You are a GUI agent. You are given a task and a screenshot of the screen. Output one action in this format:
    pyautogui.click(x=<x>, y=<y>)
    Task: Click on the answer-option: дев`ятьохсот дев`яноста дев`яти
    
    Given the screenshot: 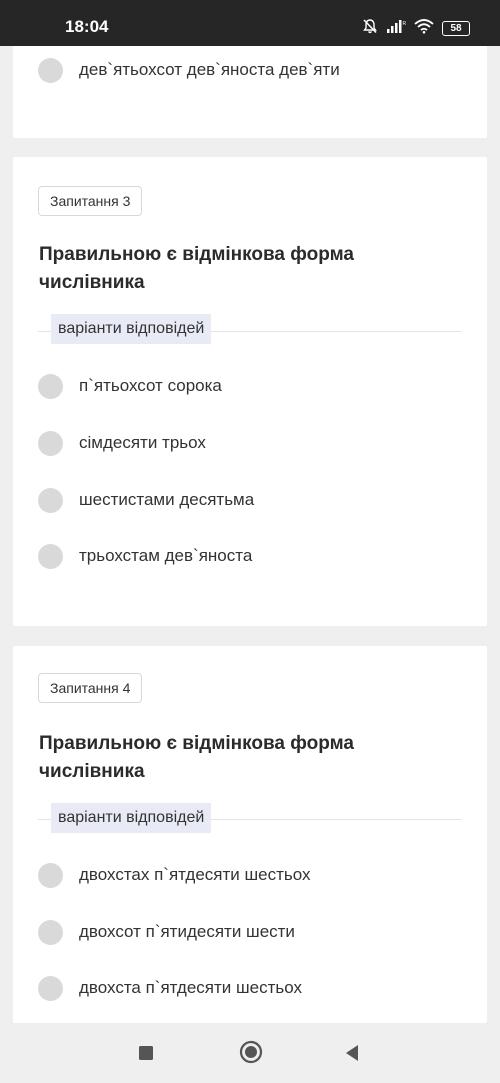 What is the action you would take?
    pyautogui.click(x=189, y=70)
    